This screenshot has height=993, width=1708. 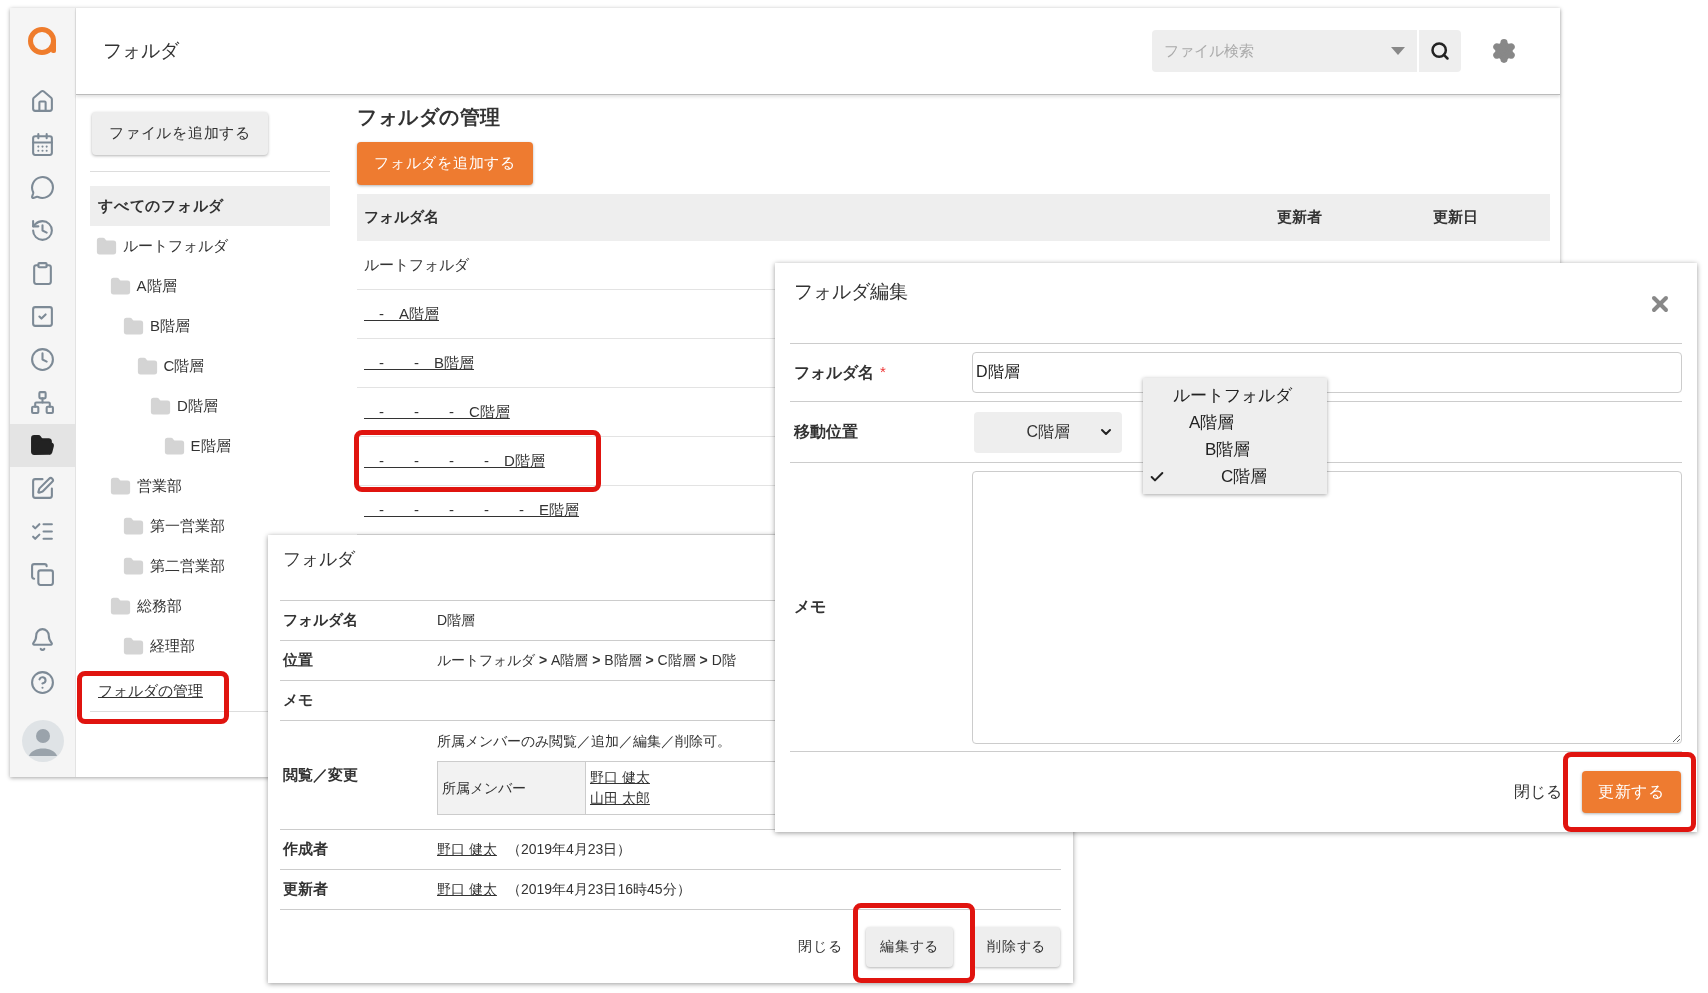 What do you see at coordinates (175, 246) in the screenshot?
I see `tree-item: ルートフォルダ` at bounding box center [175, 246].